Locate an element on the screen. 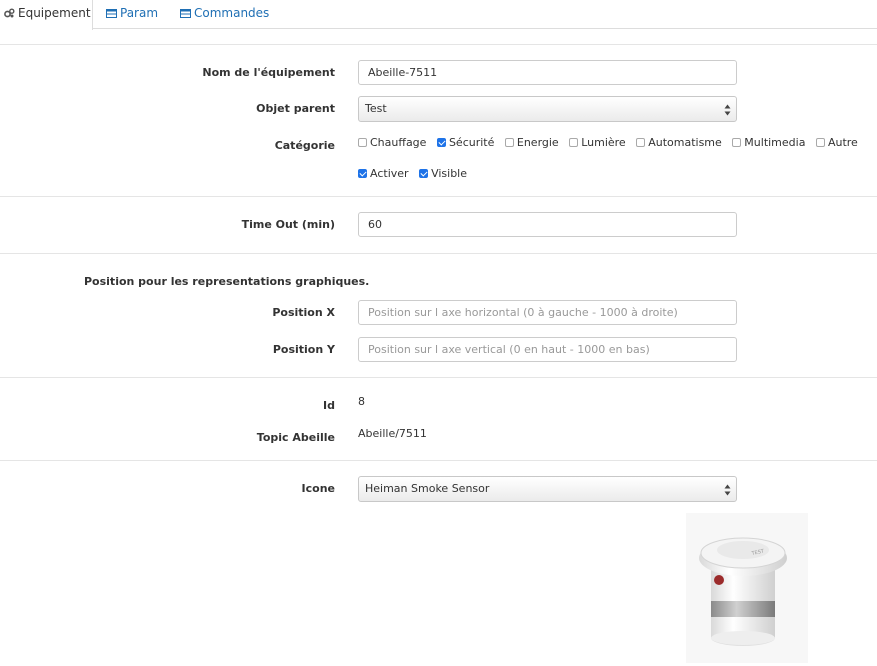 Image resolution: width=877 pixels, height=666 pixels. options-checkboxes: Activer Visible is located at coordinates (416, 173).